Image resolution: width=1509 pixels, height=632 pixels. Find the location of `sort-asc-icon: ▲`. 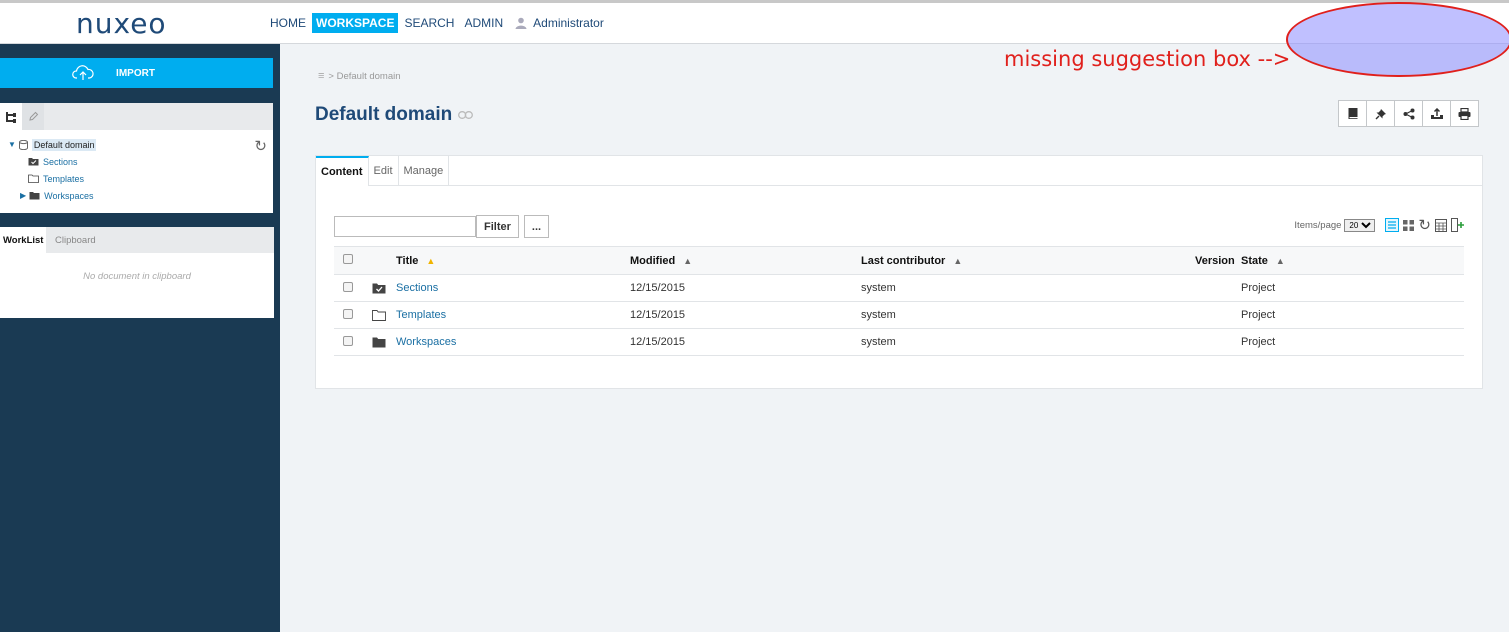

sort-asc-icon: ▲ is located at coordinates (430, 261).